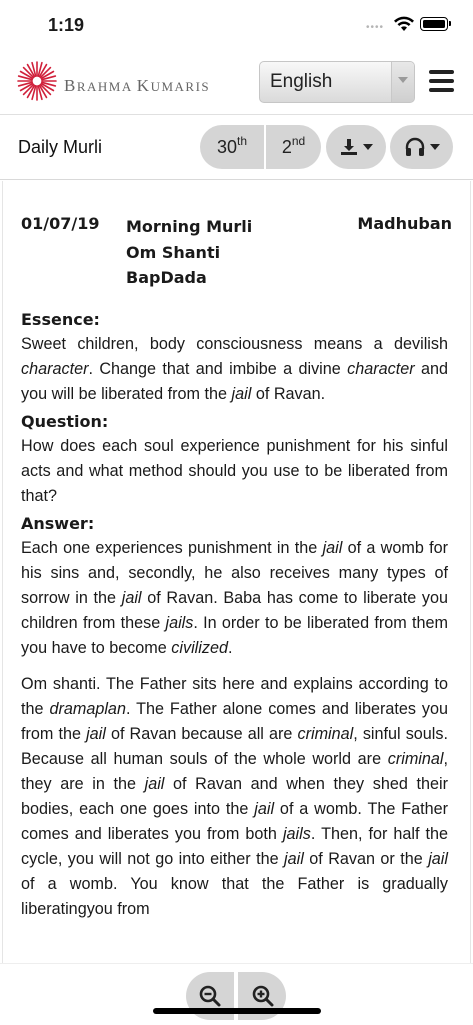 This screenshot has height=1025, width=473. I want to click on home-indicator, so click(237, 1011).